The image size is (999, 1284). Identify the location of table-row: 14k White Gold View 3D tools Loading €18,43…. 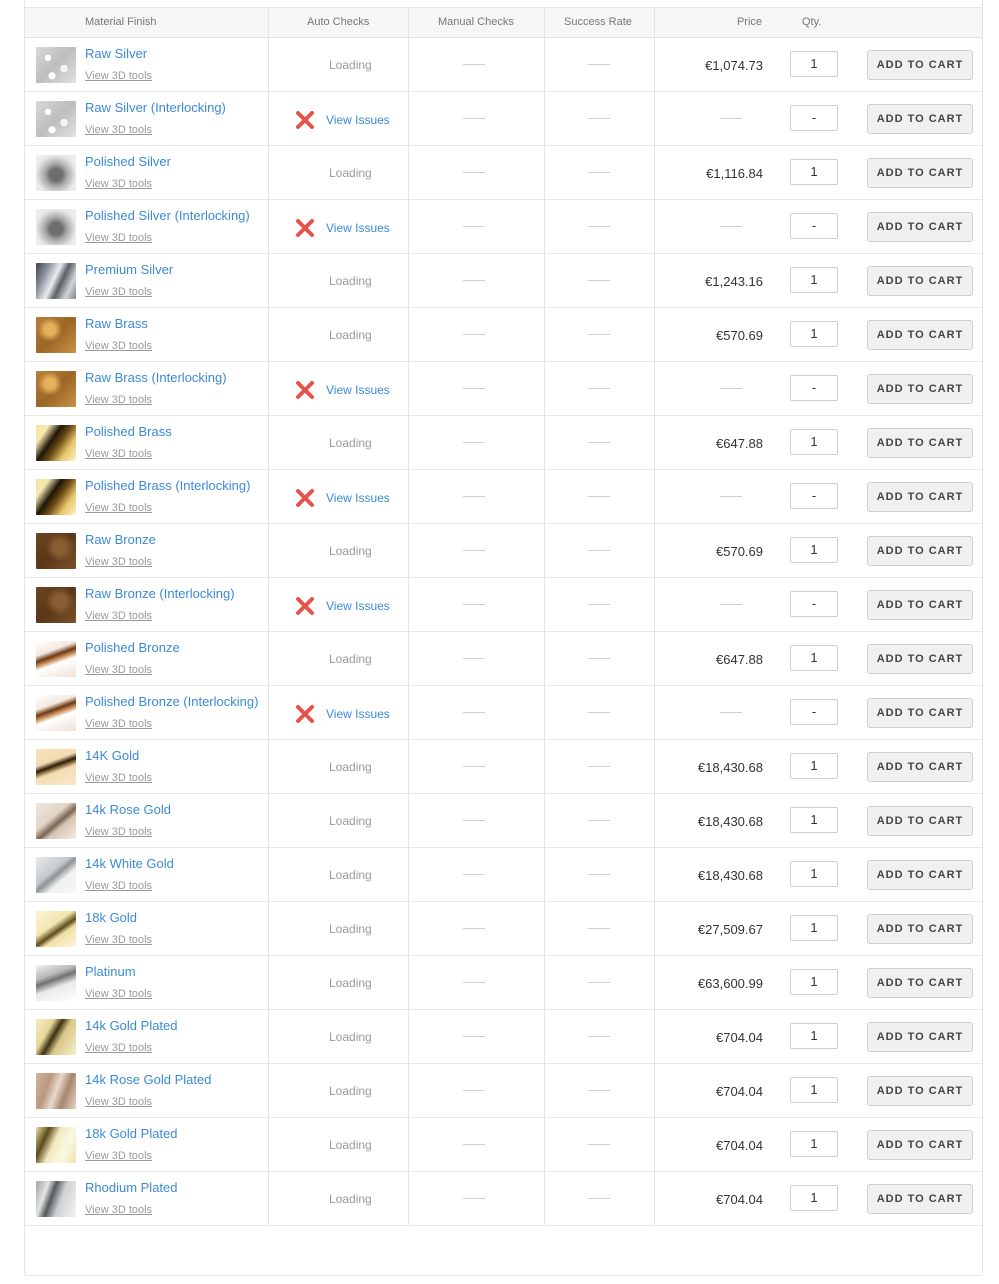
(503, 875).